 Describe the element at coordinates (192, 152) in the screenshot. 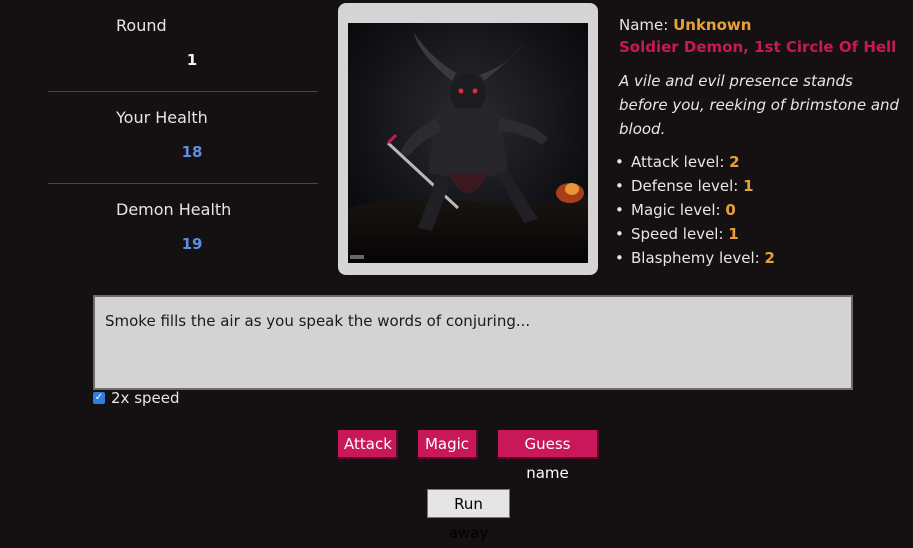

I see `player-health-value: 18` at that location.